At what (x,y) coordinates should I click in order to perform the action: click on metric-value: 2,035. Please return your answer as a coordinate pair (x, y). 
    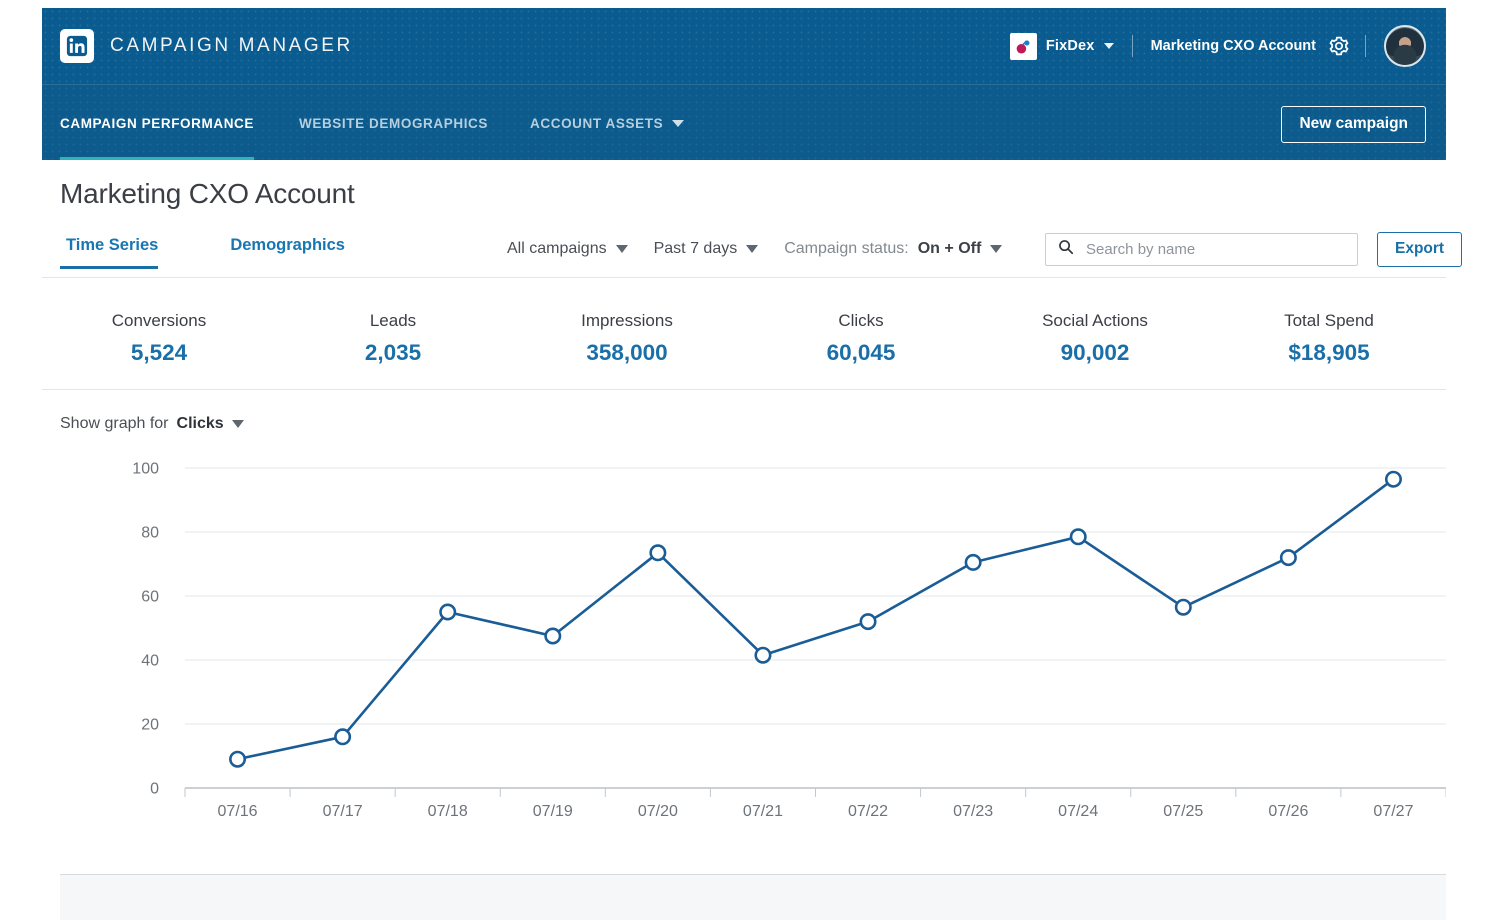
    Looking at the image, I should click on (393, 352).